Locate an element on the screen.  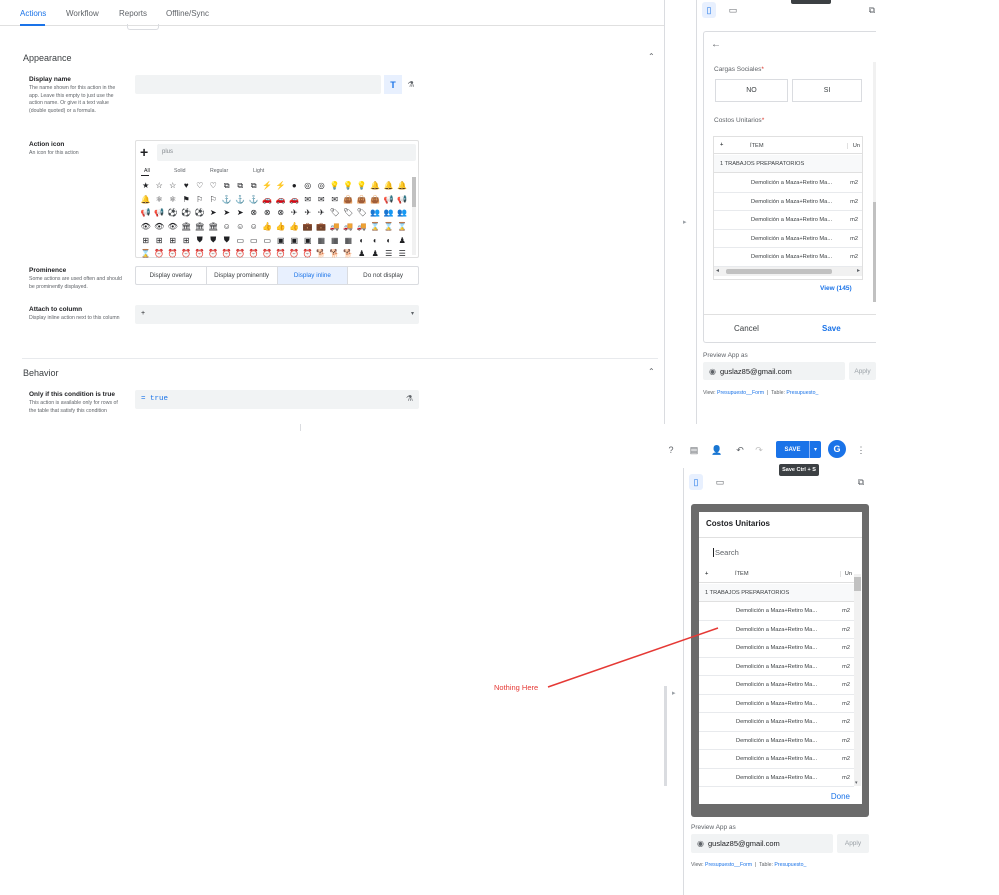
icon-option: 💼 is located at coordinates (308, 227).